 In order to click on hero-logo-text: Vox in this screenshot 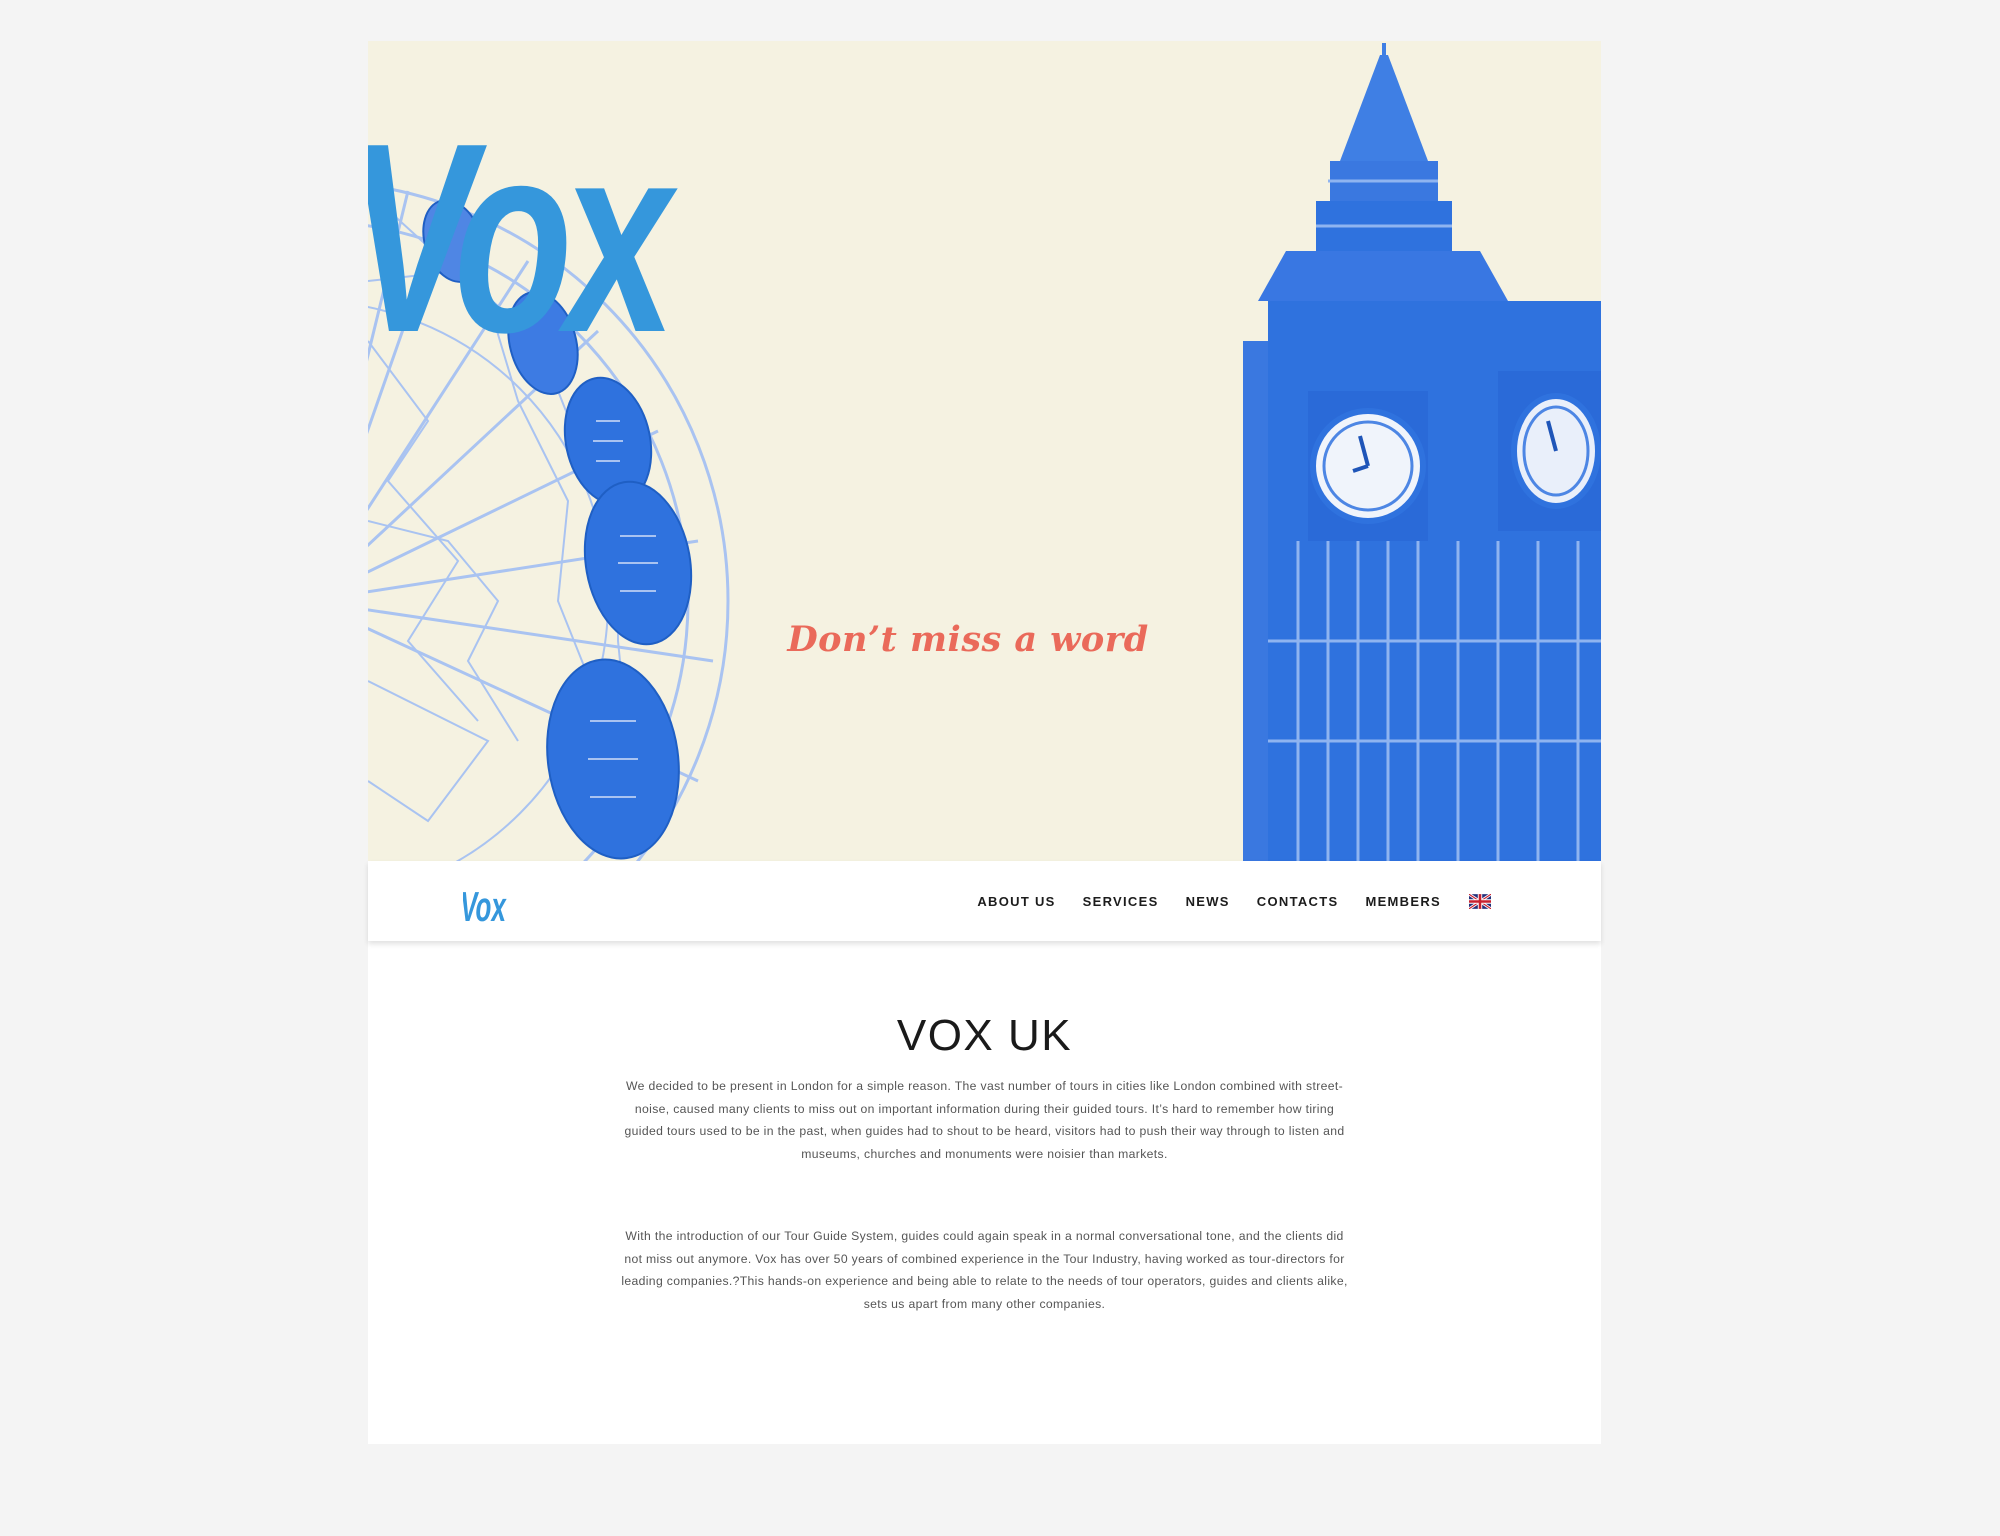, I will do `click(530, 214)`.